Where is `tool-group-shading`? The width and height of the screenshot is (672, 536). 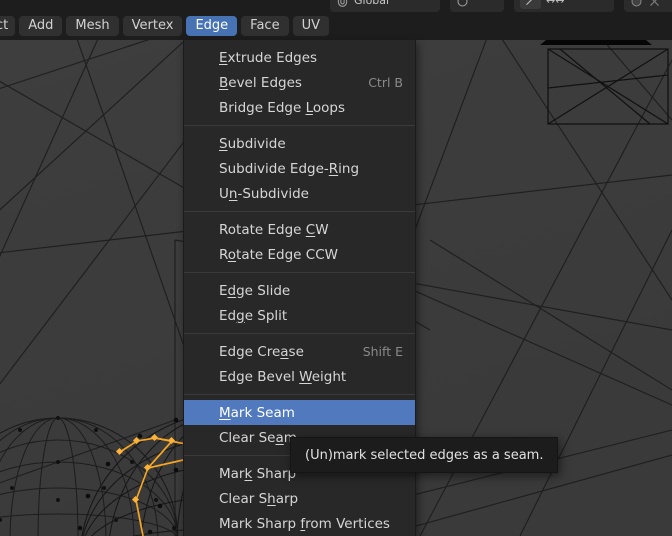 tool-group-shading is located at coordinates (648, 6).